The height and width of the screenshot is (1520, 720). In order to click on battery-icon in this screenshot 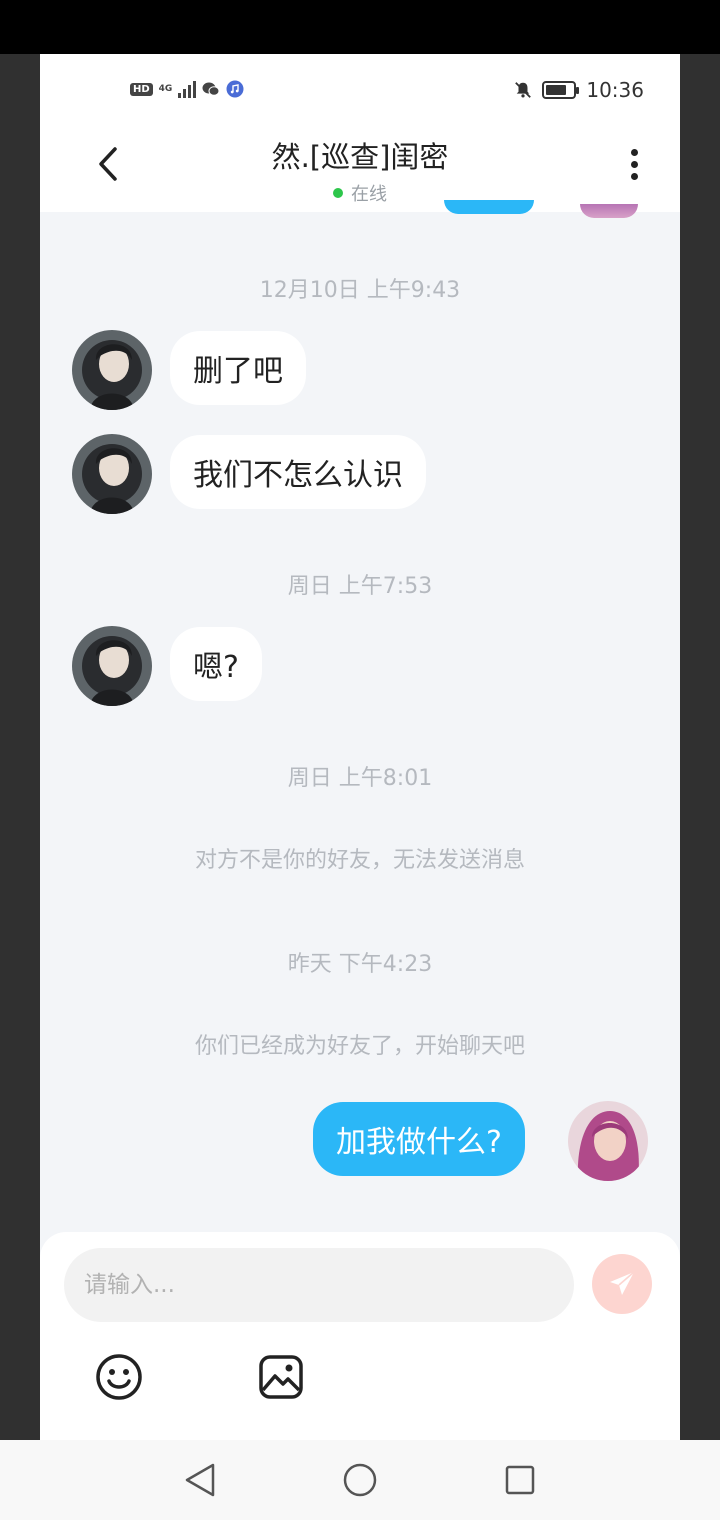, I will do `click(561, 90)`.